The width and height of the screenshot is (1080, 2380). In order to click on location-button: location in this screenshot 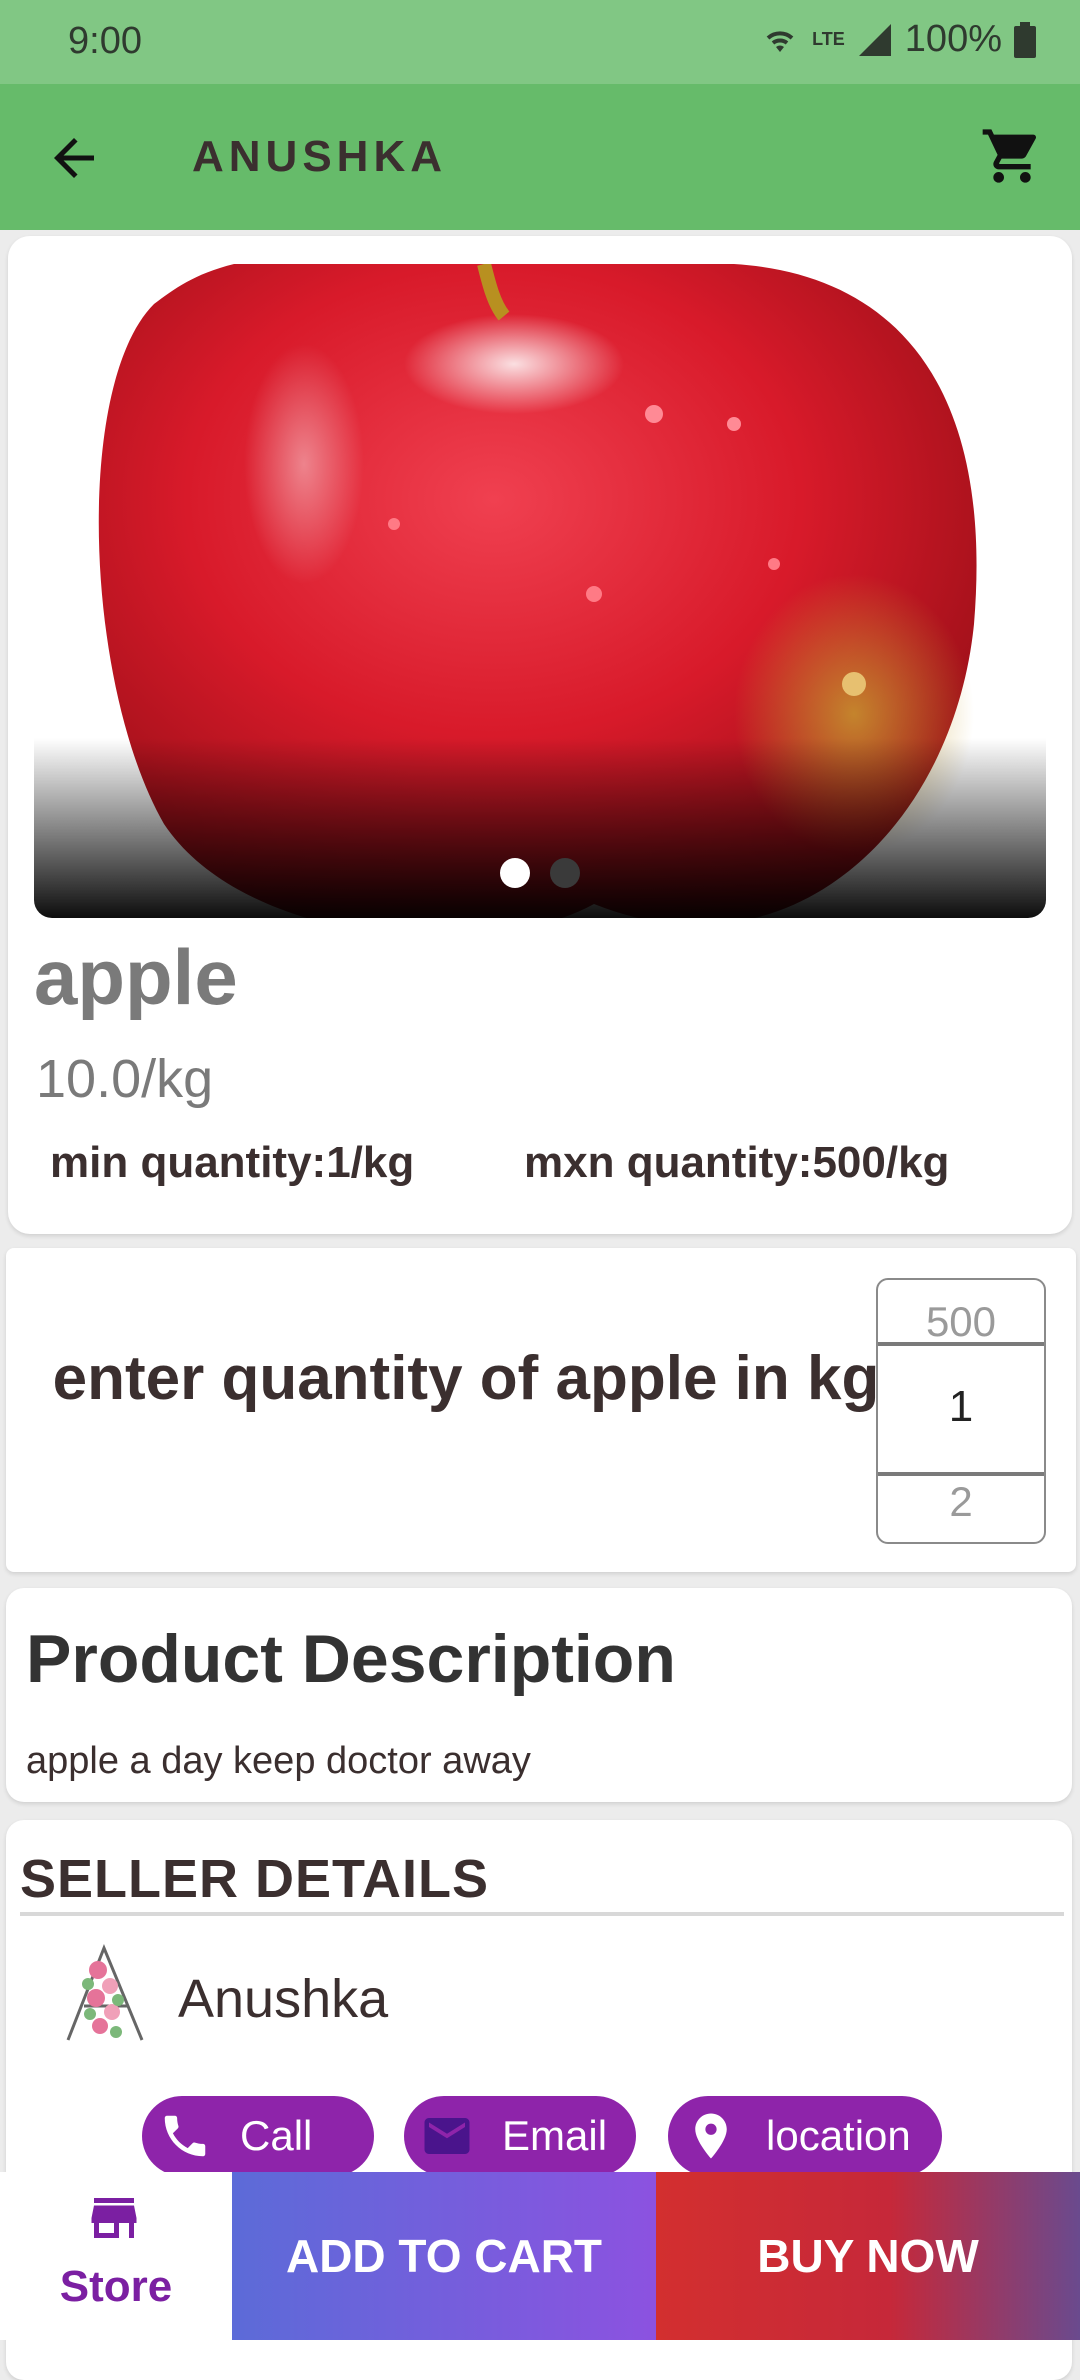, I will do `click(805, 2136)`.